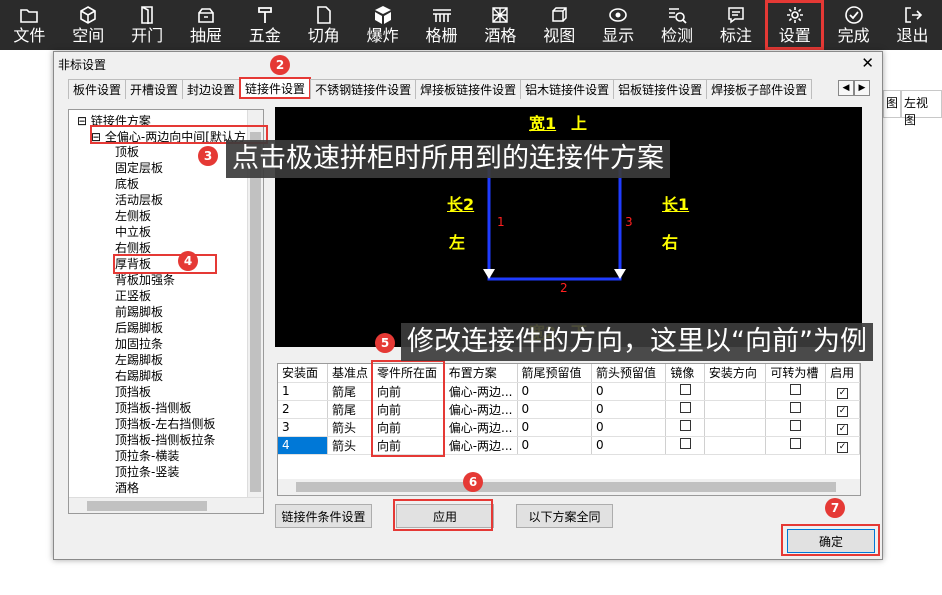 This screenshot has height=595, width=942. Describe the element at coordinates (736, 25) in the screenshot. I see `toolbar-annotate-button: 标注` at that location.